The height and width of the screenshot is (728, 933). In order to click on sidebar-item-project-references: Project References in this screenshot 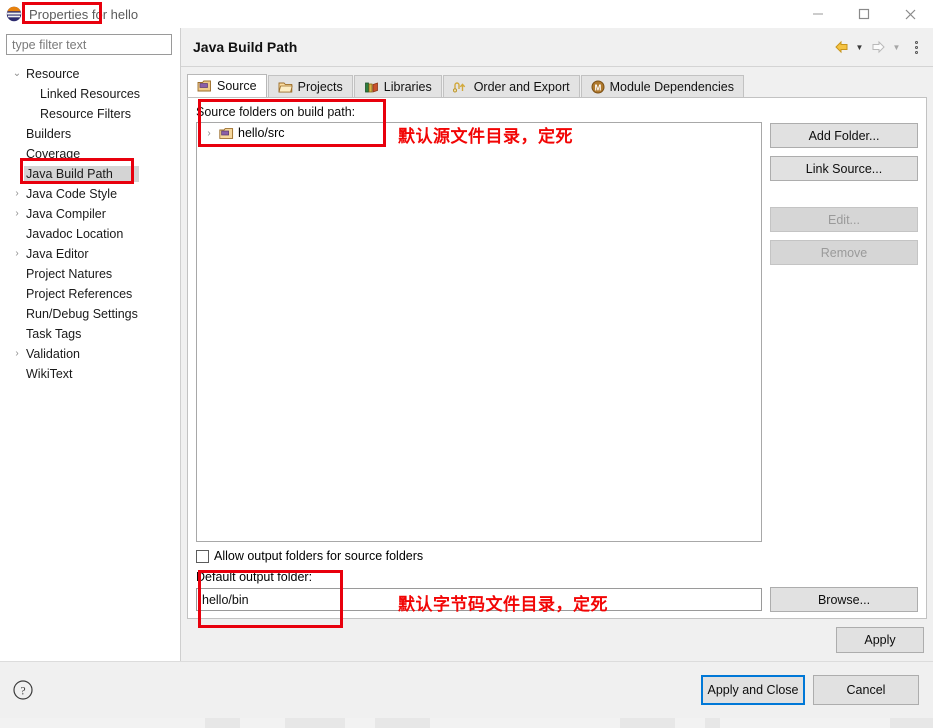, I will do `click(90, 294)`.